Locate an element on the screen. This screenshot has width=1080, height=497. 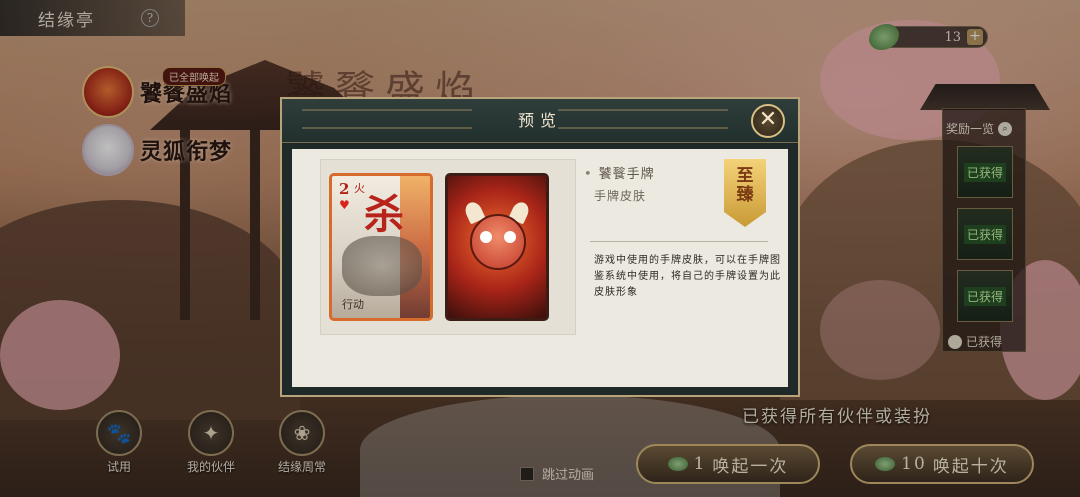
divider is located at coordinates (679, 241).